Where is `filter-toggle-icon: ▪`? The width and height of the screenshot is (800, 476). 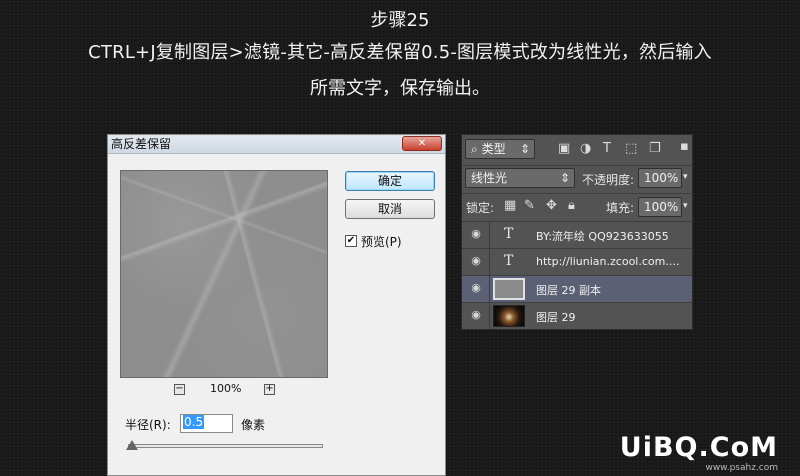 filter-toggle-icon: ▪ is located at coordinates (684, 146).